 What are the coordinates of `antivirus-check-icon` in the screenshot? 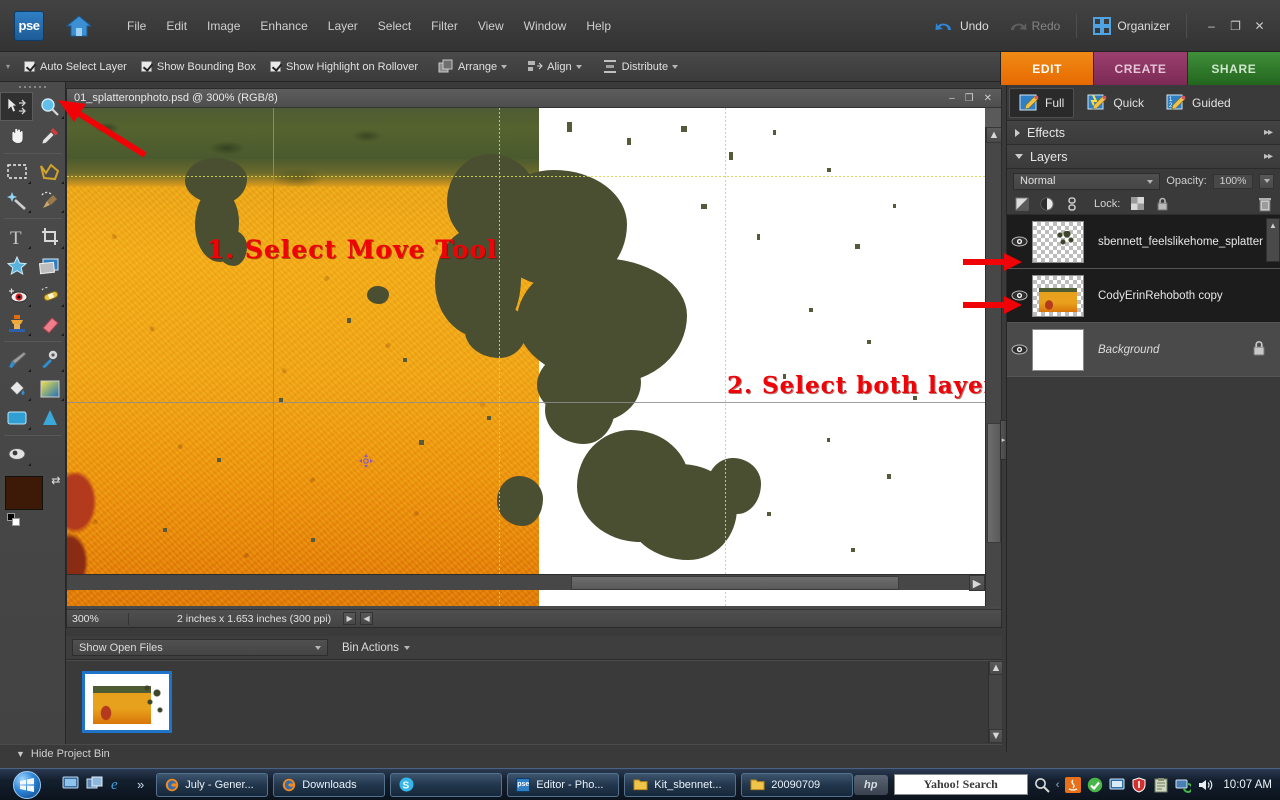 It's located at (1095, 785).